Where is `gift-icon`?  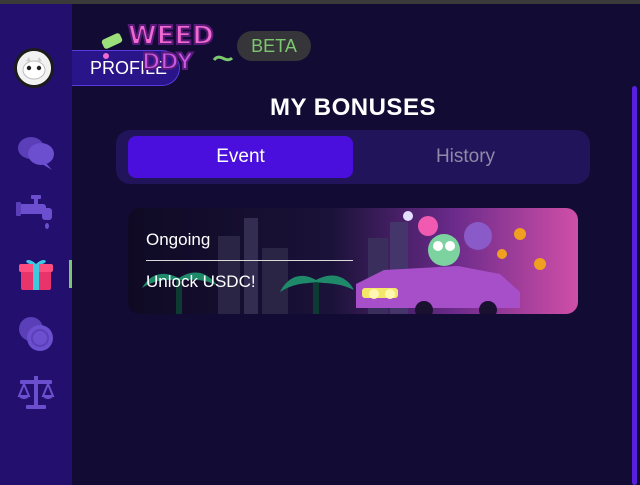 gift-icon is located at coordinates (36, 274).